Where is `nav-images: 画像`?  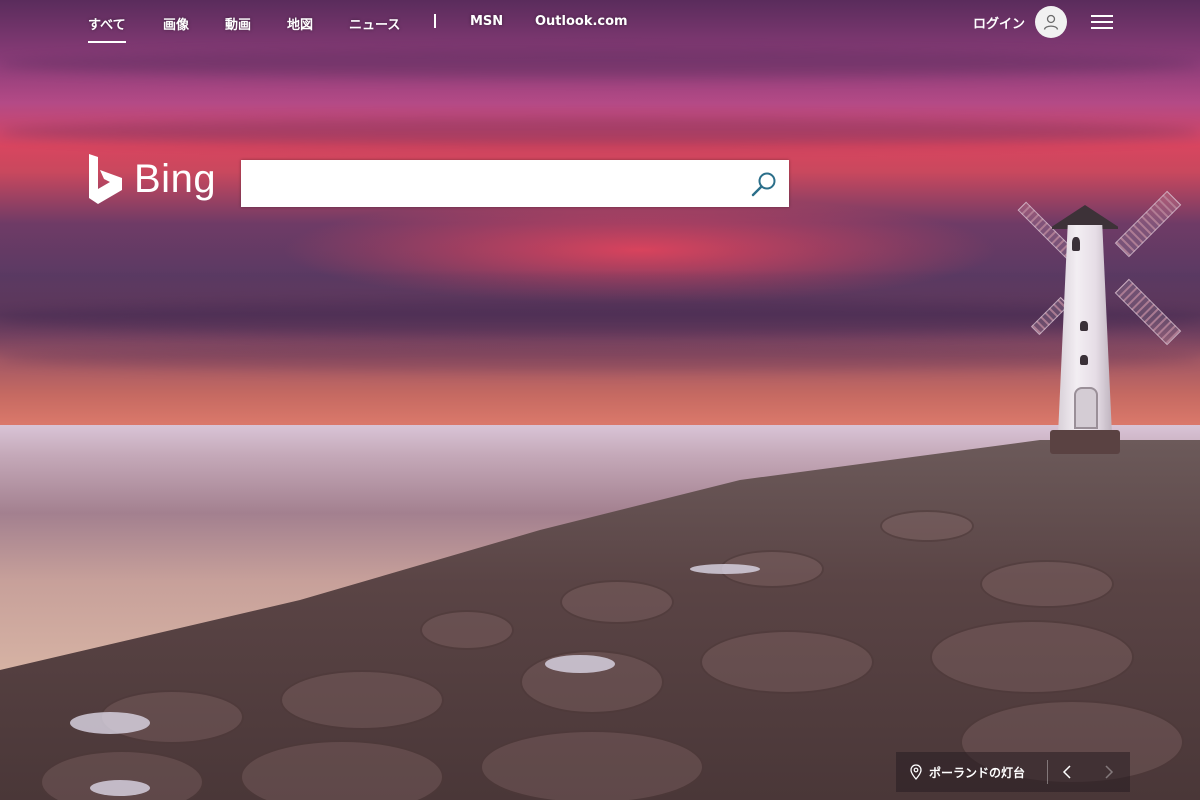
nav-images: 画像 is located at coordinates (176, 23).